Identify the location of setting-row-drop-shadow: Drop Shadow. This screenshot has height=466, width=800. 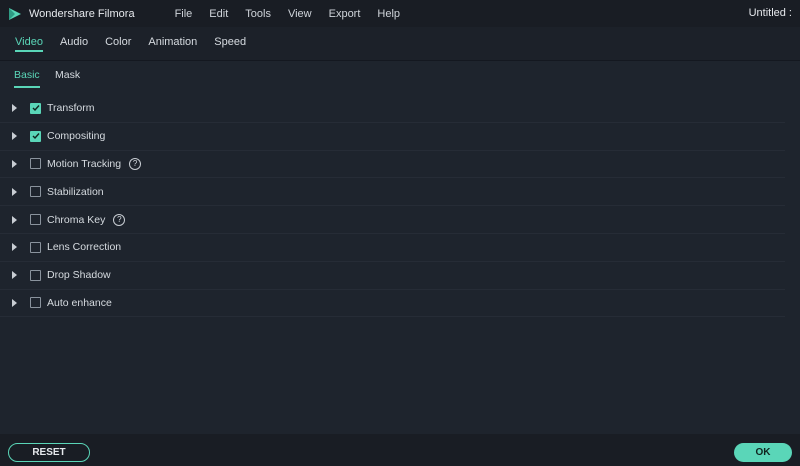
(392, 276).